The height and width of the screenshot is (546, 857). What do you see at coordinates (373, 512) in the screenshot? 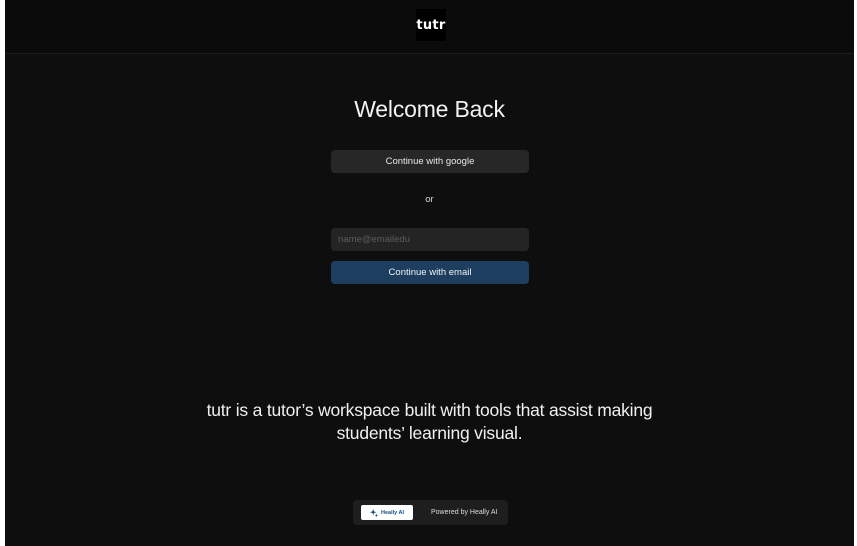
I see `sparkle-icon` at bounding box center [373, 512].